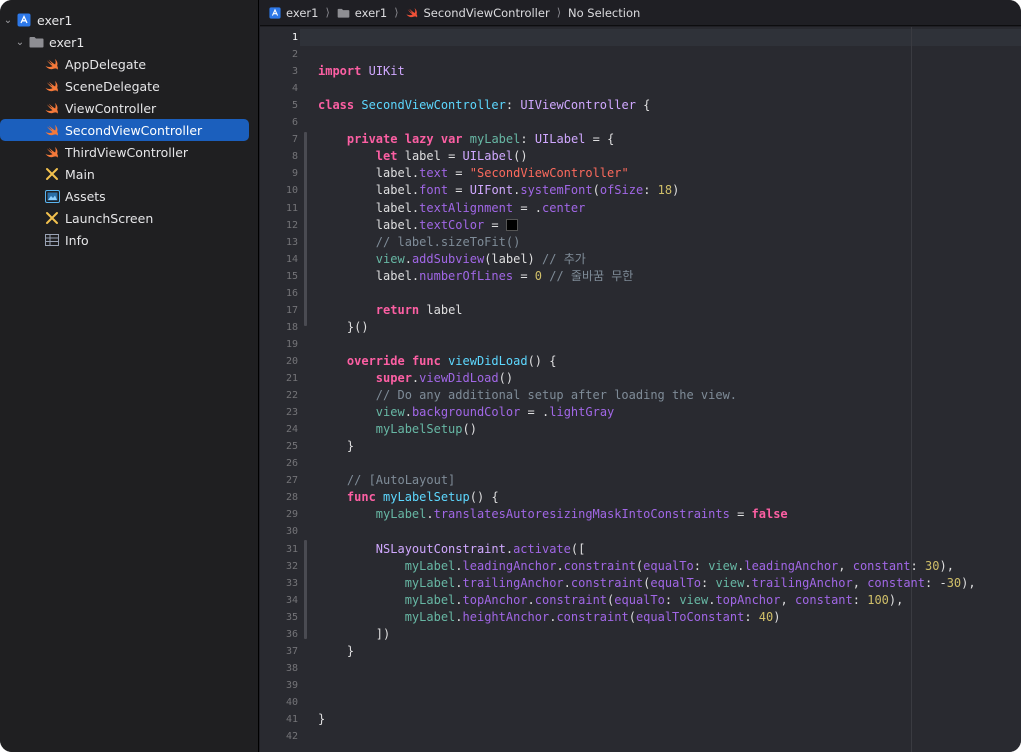 The image size is (1021, 752). I want to click on line-number: 25, so click(291, 447).